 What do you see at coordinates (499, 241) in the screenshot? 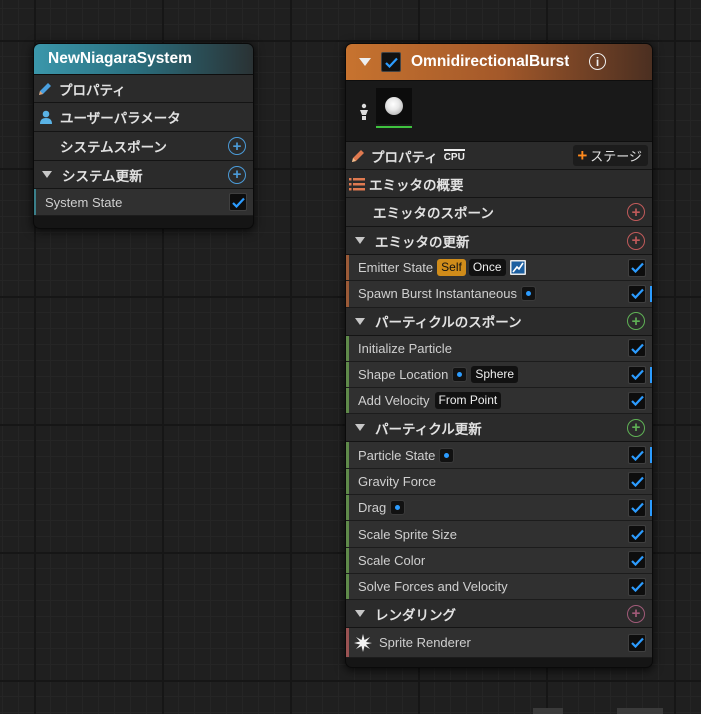
I see `emitter-update-row: エミッタの更新 +` at bounding box center [499, 241].